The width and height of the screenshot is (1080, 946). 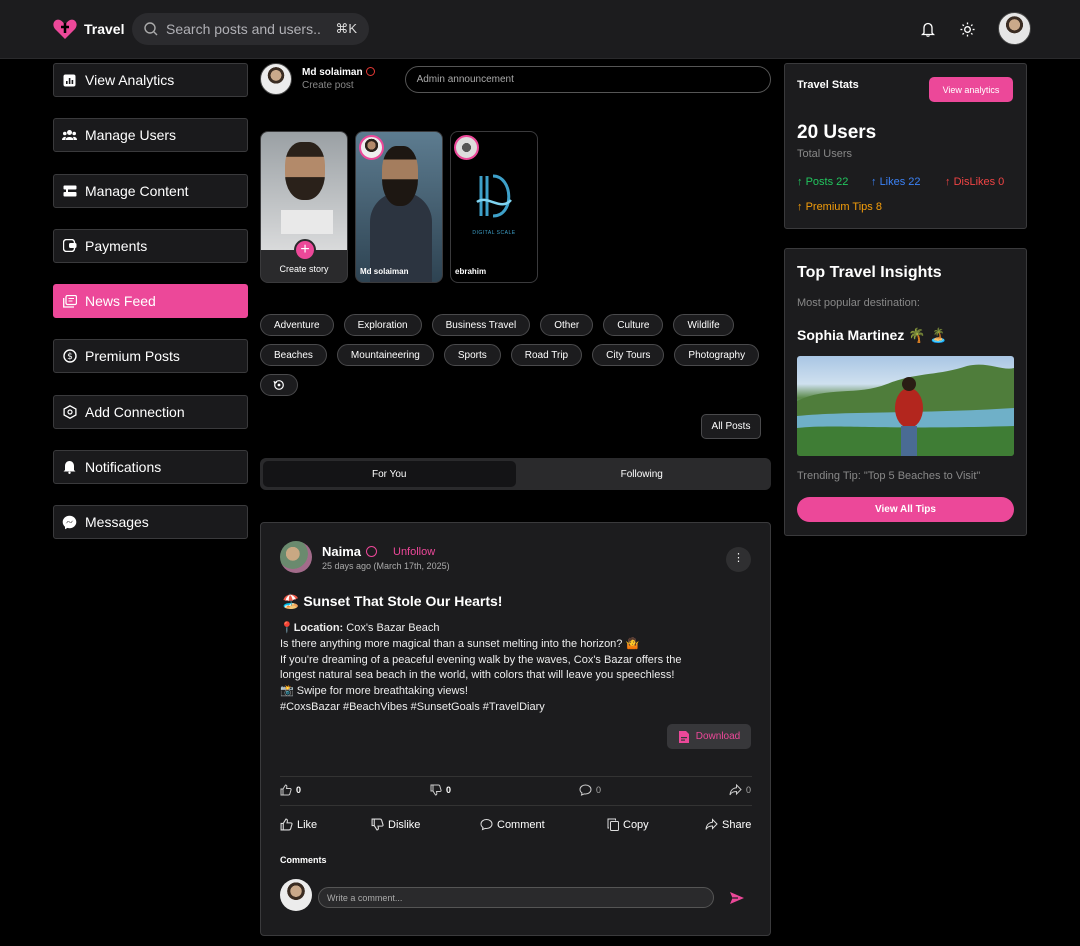 I want to click on sidebar-item-manage-content: Manage Content, so click(x=150, y=190).